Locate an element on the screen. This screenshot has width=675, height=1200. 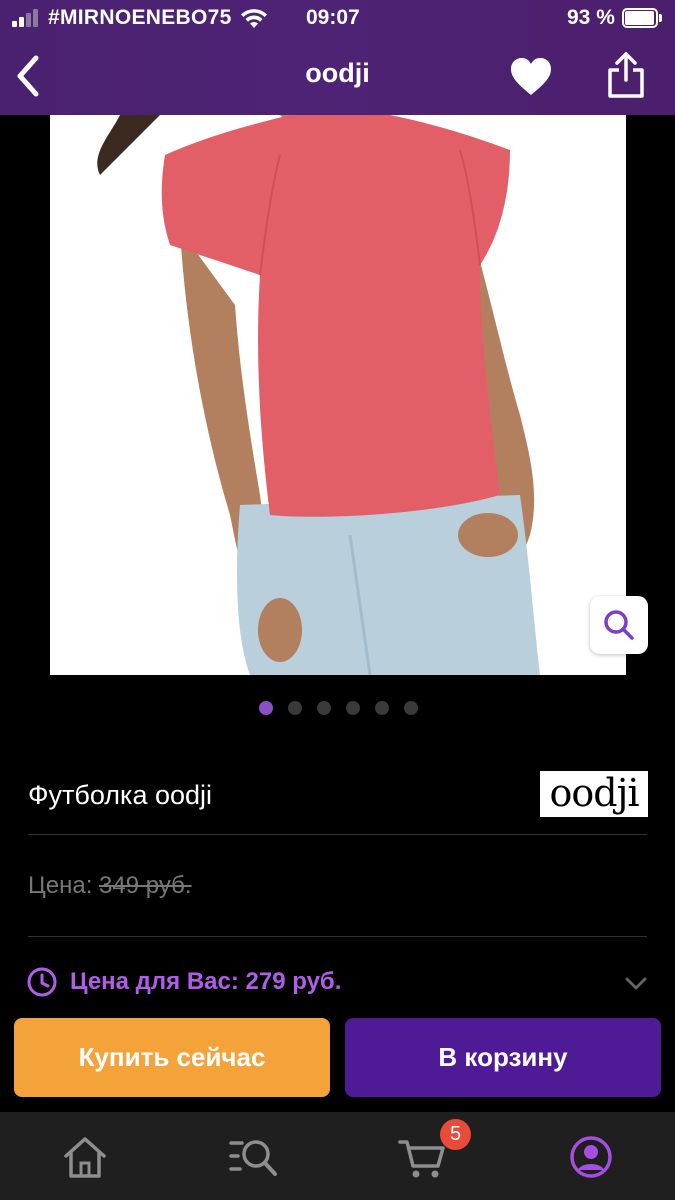
header: #MIRNOENEBO75 09:07 93 % oodji is located at coordinates (337, 57).